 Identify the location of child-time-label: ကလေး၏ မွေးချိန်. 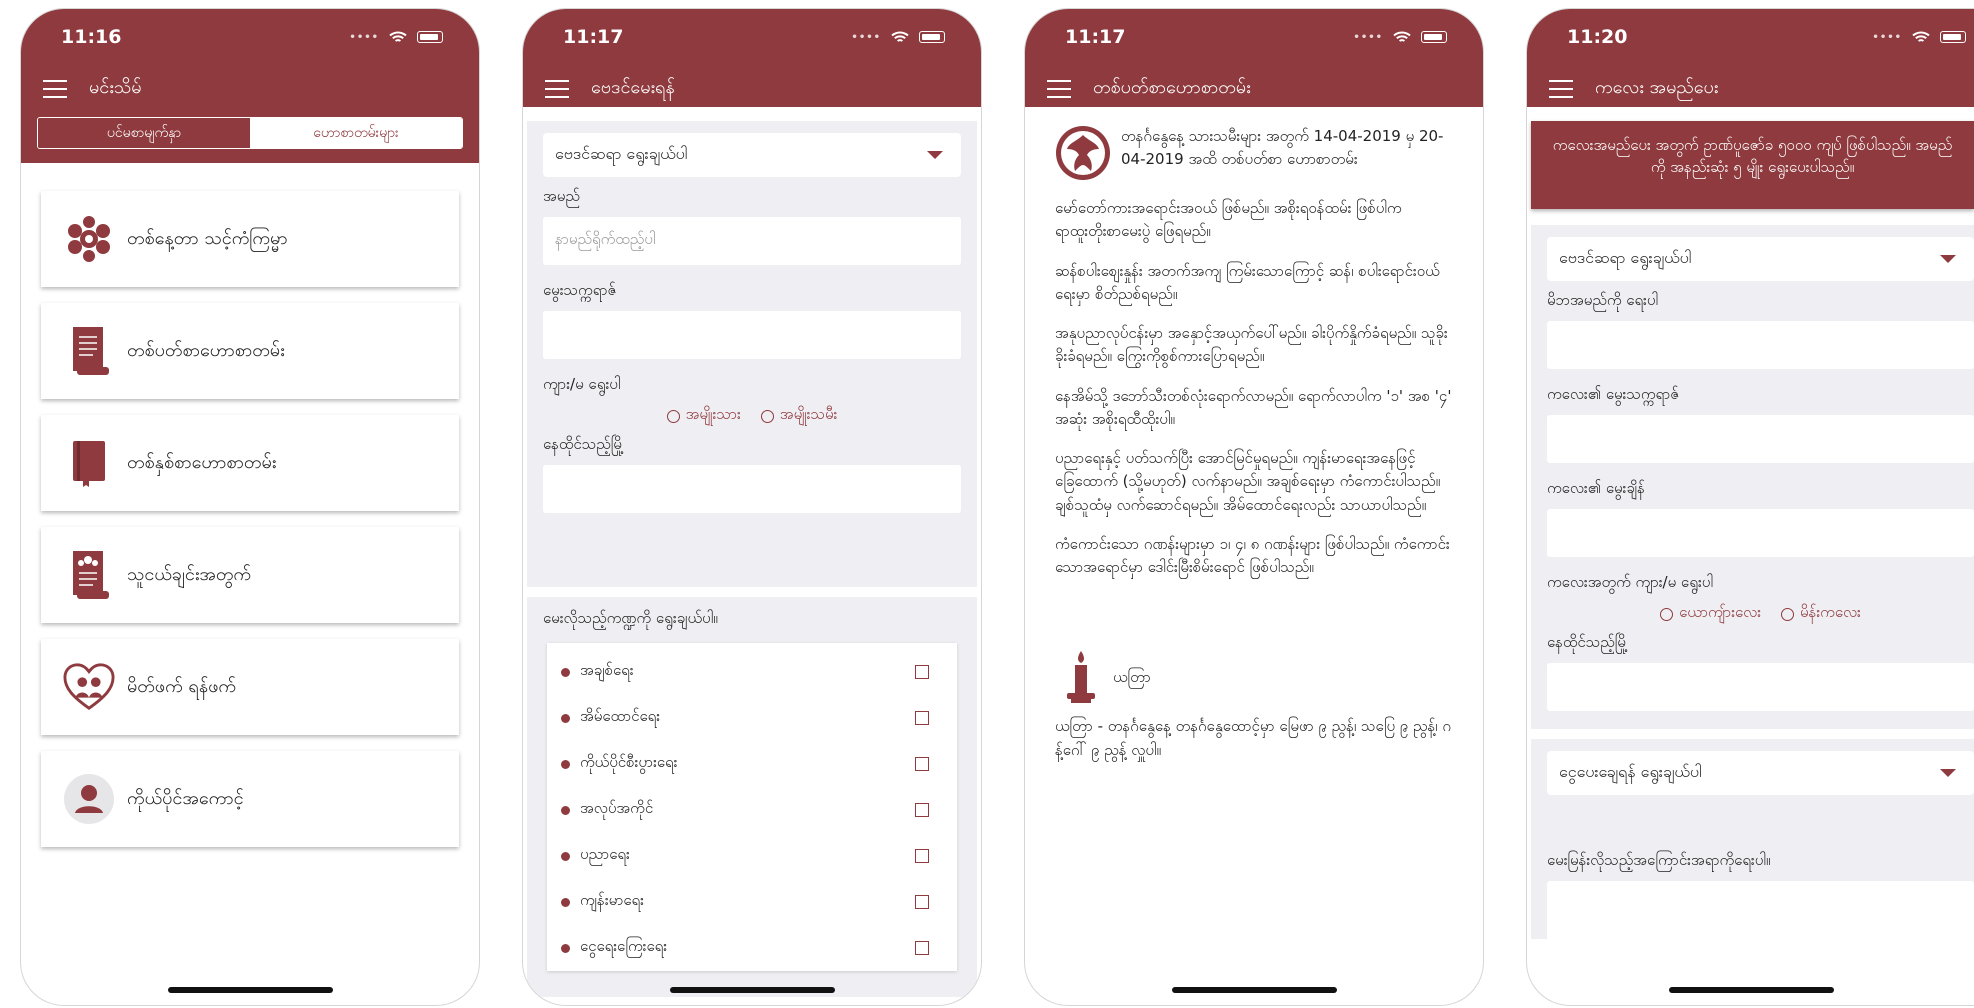
(1596, 488).